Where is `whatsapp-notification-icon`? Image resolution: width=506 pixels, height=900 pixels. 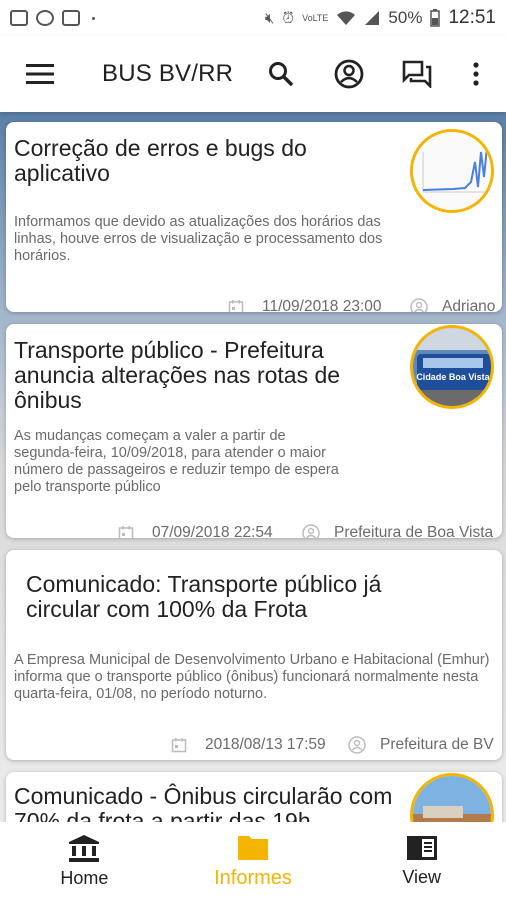 whatsapp-notification-icon is located at coordinates (45, 18).